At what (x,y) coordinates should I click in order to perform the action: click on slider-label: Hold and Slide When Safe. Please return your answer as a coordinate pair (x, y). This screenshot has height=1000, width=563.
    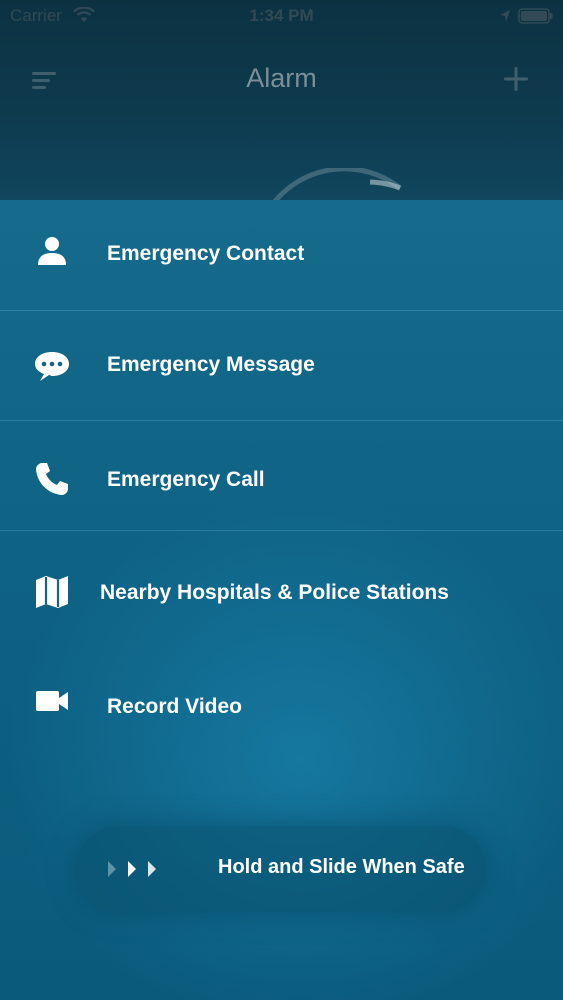
    Looking at the image, I should click on (341, 867).